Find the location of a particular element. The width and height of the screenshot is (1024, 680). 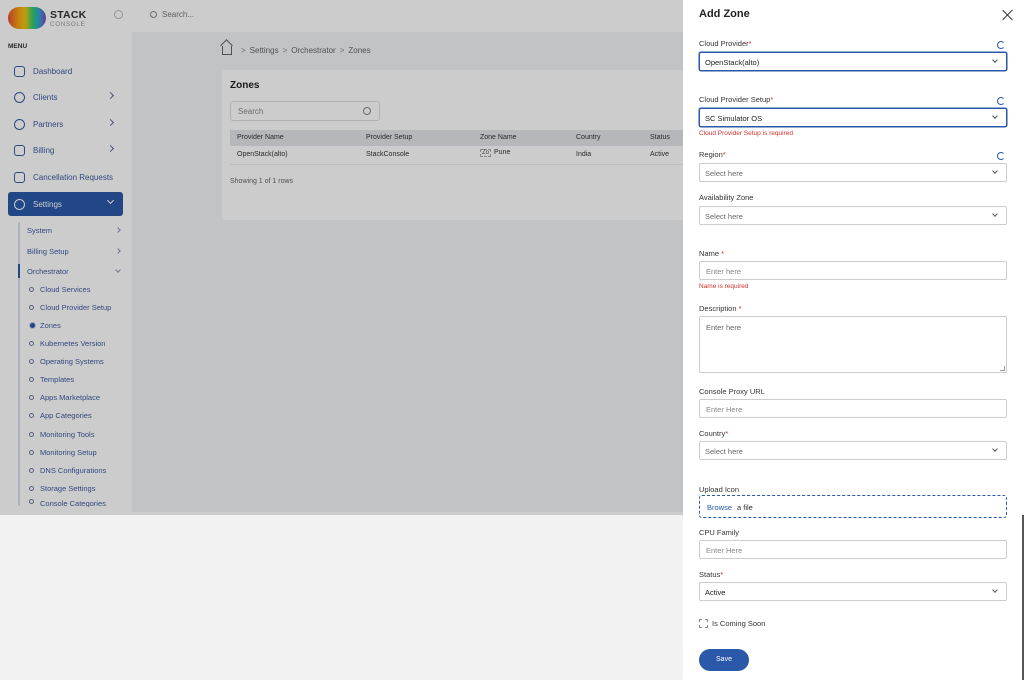

cloud-provider-setup-label: Cloud Provider Setup* is located at coordinates (736, 99).